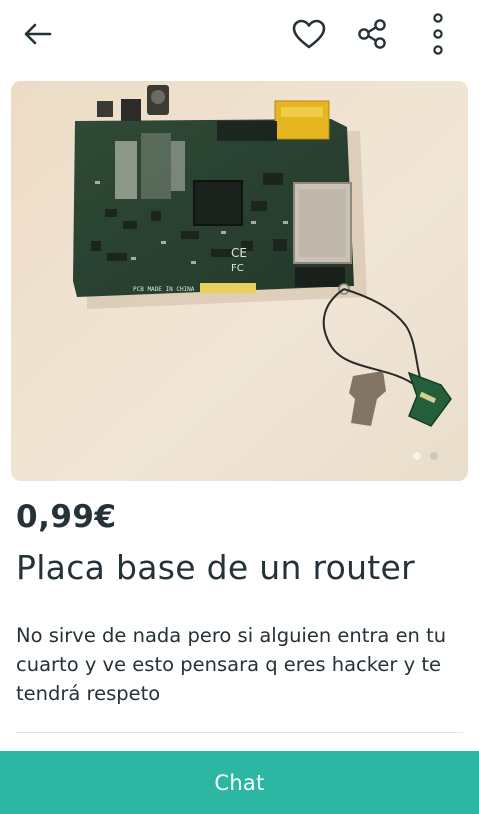 This screenshot has height=814, width=479. What do you see at coordinates (417, 456) in the screenshot?
I see `pagination-dot-active` at bounding box center [417, 456].